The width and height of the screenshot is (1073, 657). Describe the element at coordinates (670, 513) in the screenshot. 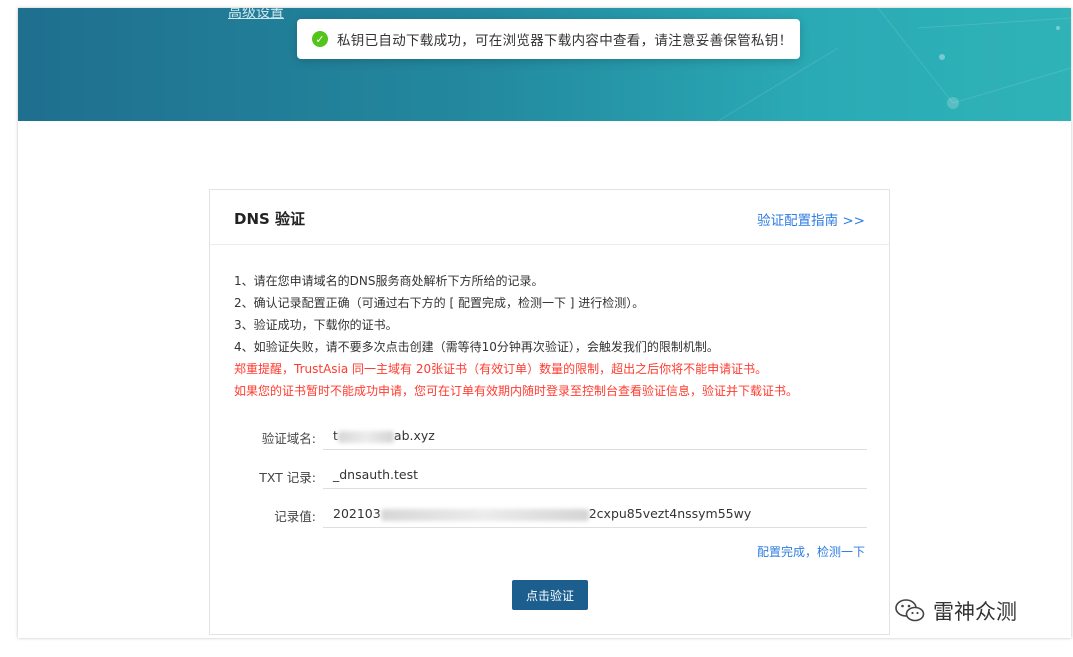

I see `record-value-suffix: 2cxpu85vezt4nssym55wy` at that location.